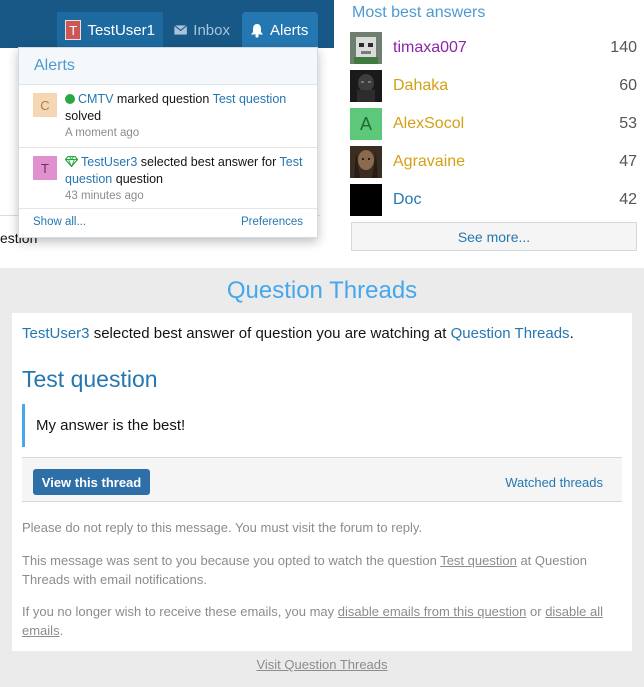  I want to click on watched-threads-link: Watched threads, so click(554, 482).